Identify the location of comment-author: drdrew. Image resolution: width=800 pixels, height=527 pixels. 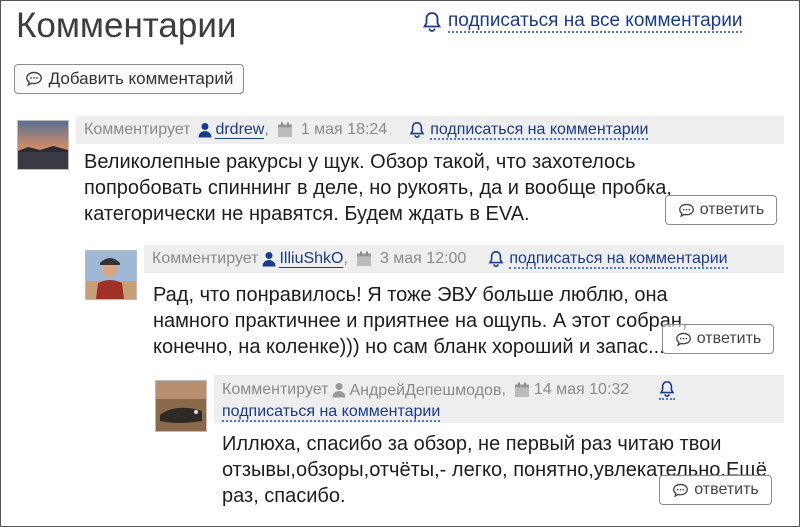
(240, 130).